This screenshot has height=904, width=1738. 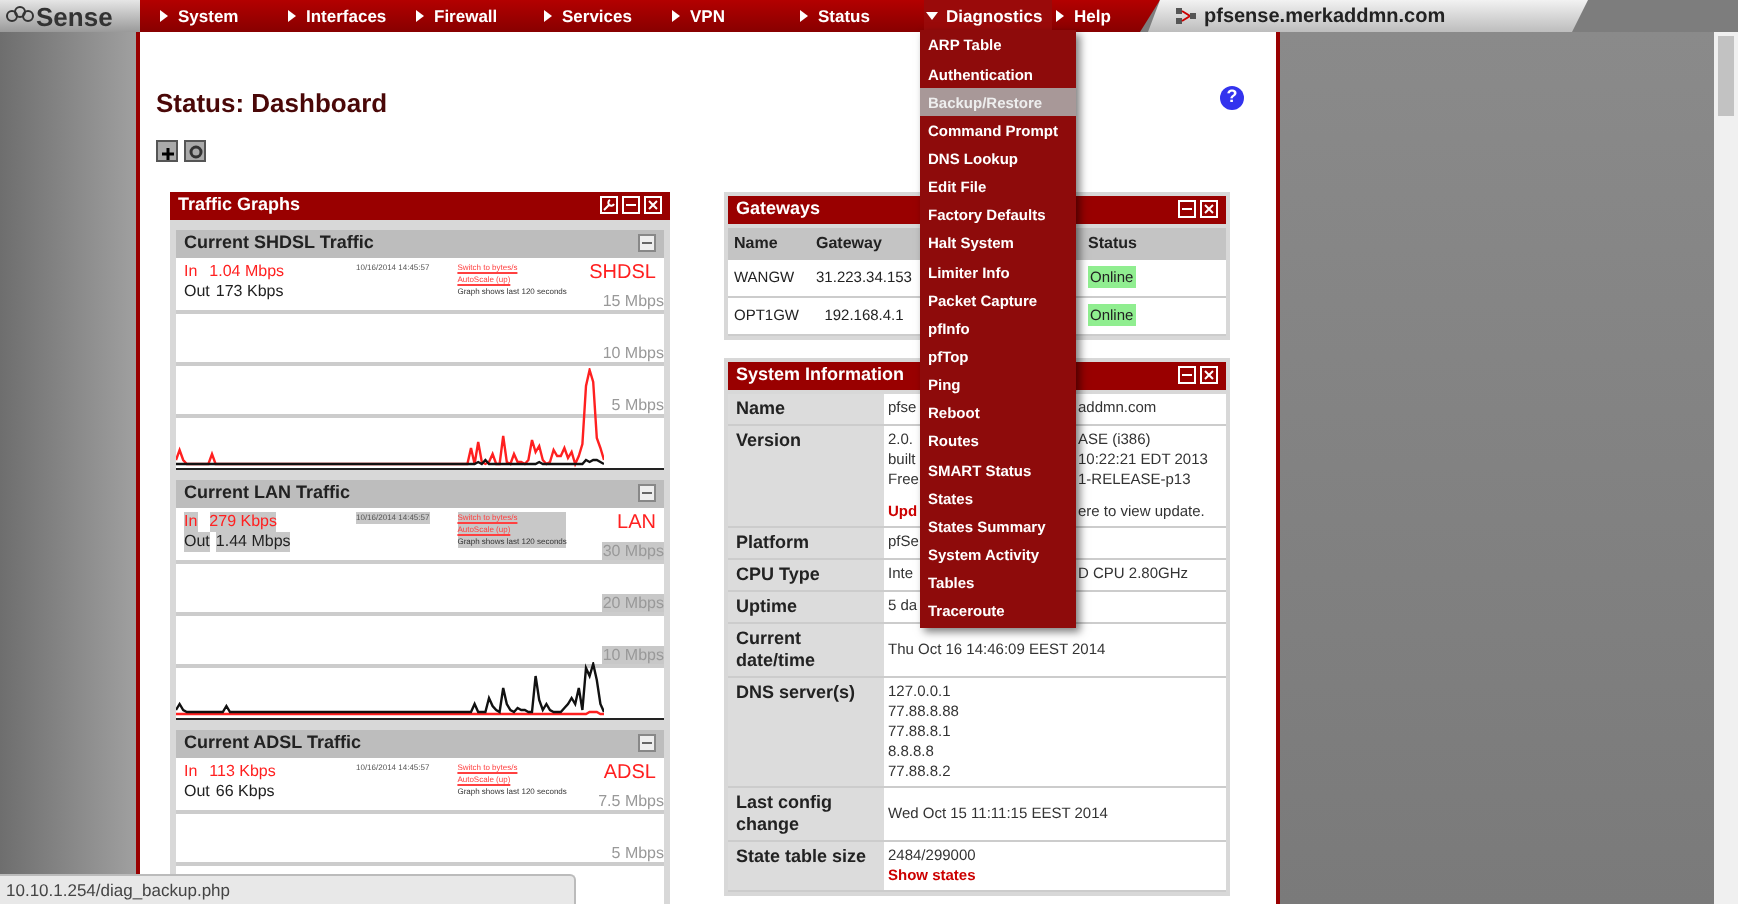 What do you see at coordinates (806, 865) in the screenshot?
I see `row-label: State table size` at bounding box center [806, 865].